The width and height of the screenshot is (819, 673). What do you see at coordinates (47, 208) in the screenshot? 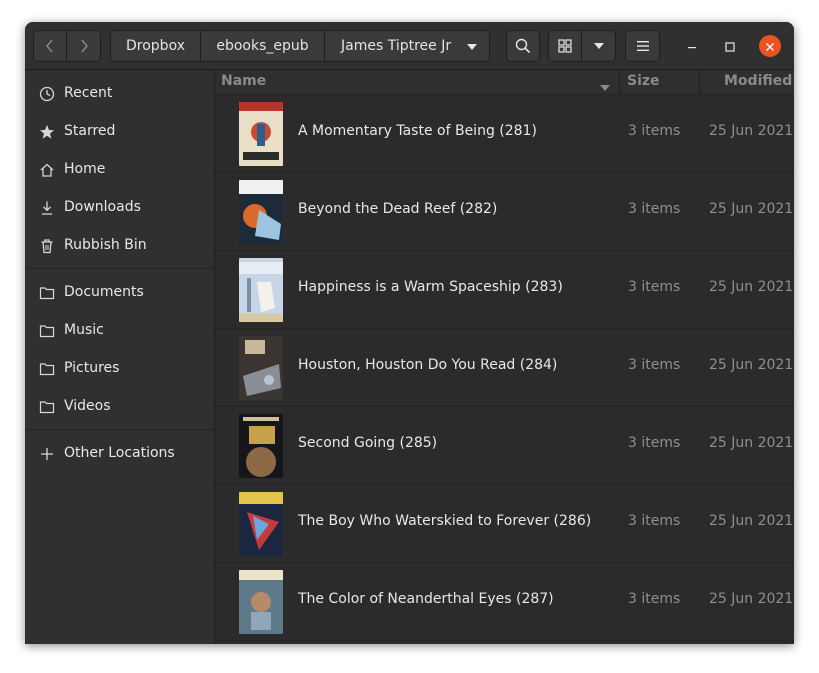
I see `download-icon` at bounding box center [47, 208].